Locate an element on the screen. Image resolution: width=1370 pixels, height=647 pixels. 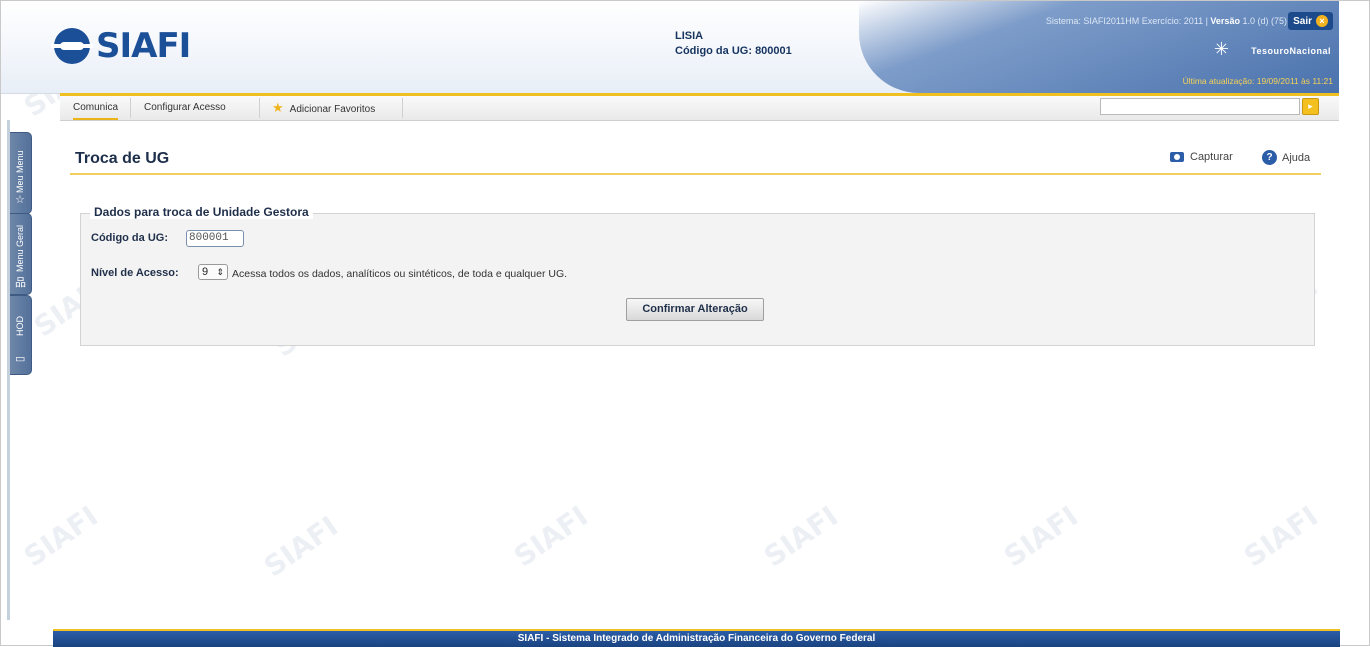
access-level-label: Nível de Acesso: is located at coordinates (135, 273).